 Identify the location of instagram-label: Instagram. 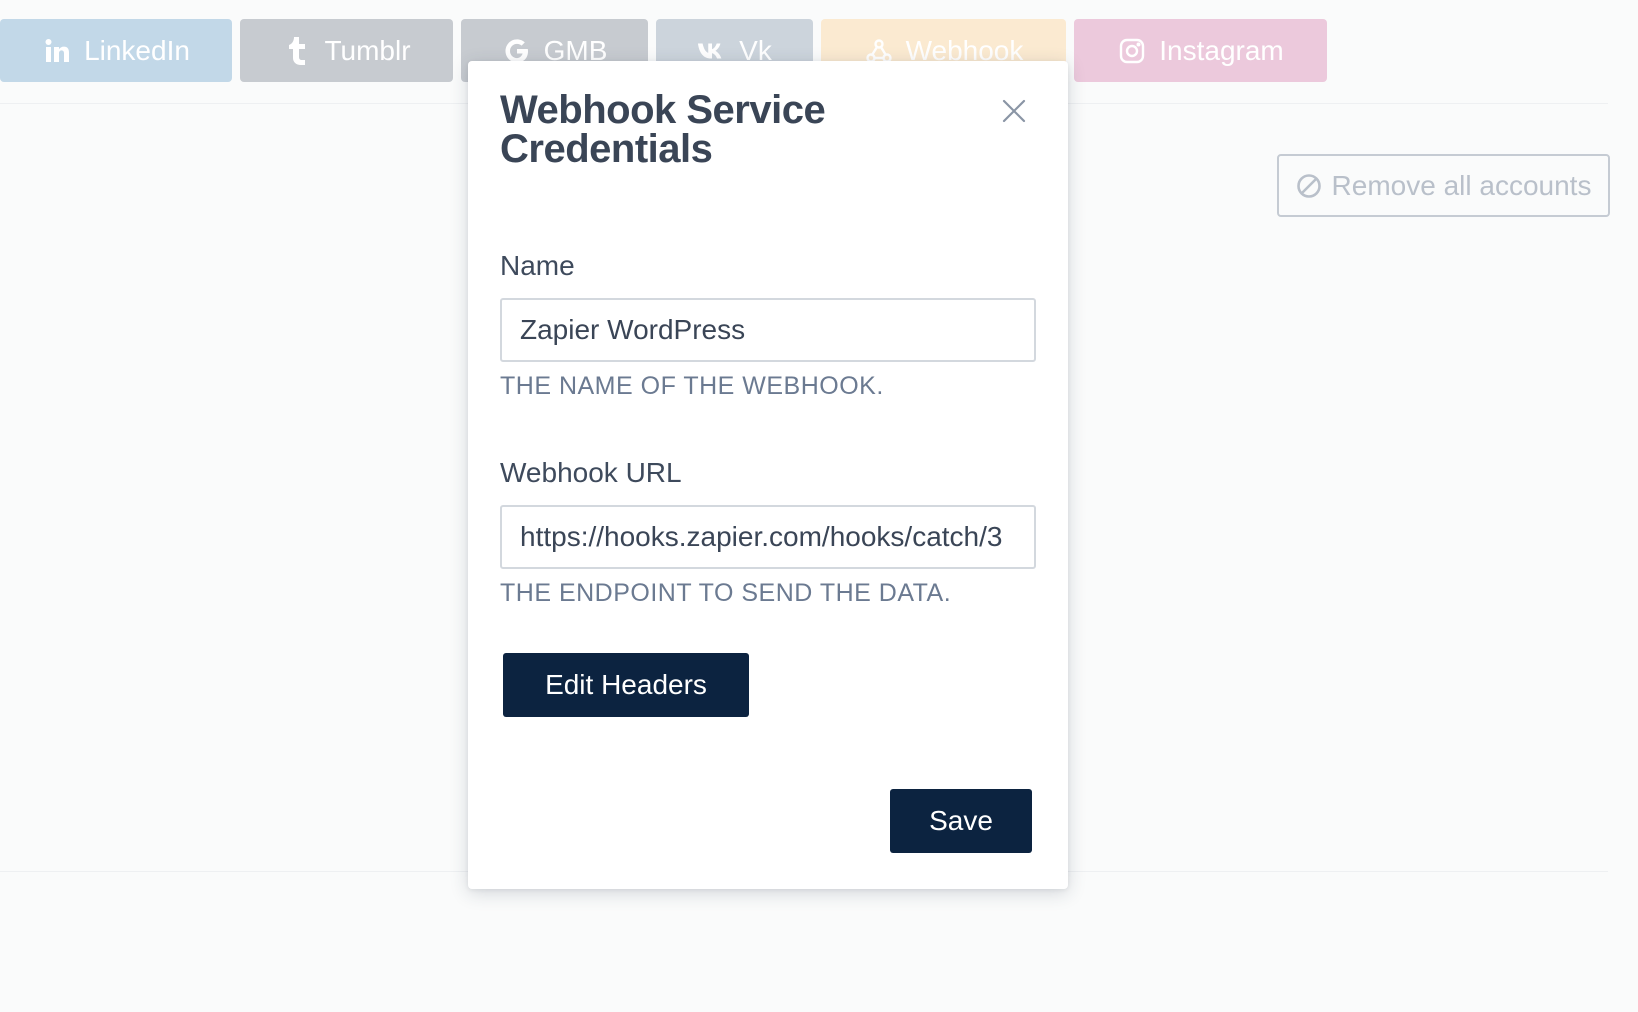
(1221, 50).